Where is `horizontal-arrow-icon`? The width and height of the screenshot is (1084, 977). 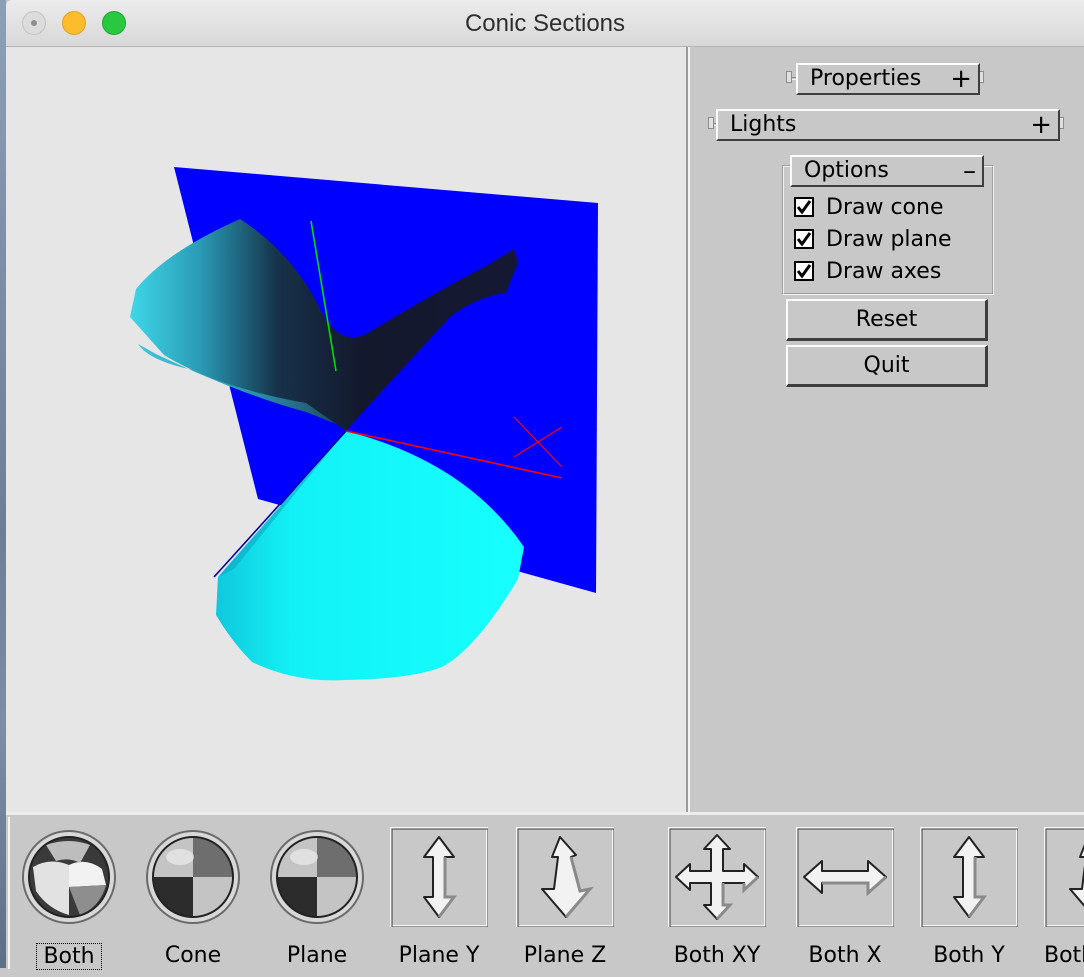 horizontal-arrow-icon is located at coordinates (845, 877).